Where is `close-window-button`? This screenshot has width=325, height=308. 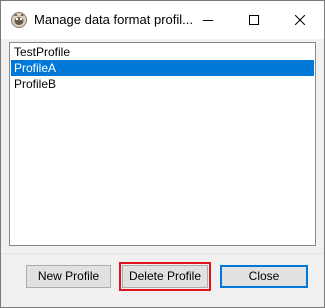
close-window-button is located at coordinates (300, 20).